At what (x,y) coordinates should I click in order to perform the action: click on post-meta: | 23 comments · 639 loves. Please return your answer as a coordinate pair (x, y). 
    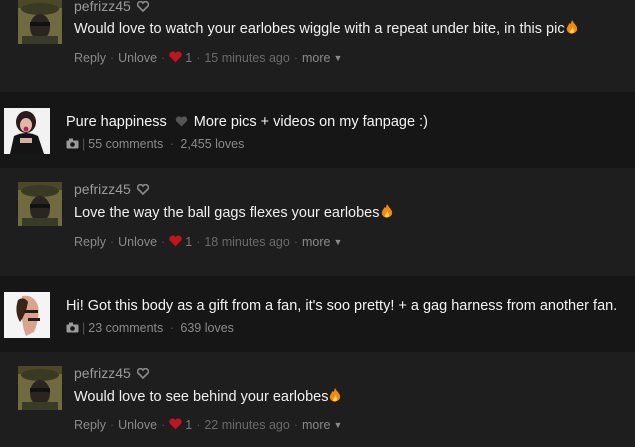
    Looking at the image, I should click on (150, 328).